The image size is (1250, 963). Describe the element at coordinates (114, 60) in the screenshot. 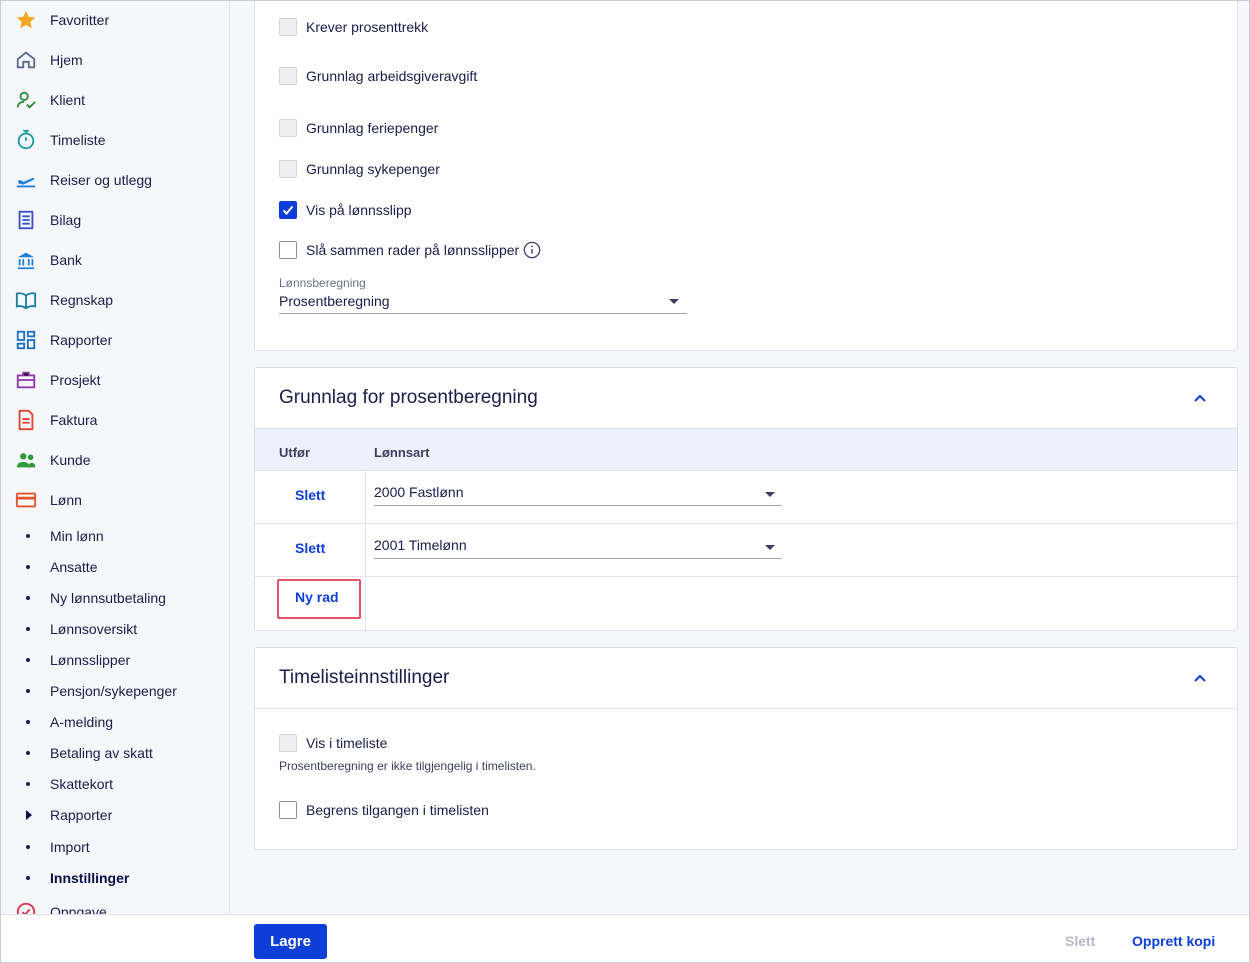

I see `sidebar-item-hjem: Hjem` at that location.